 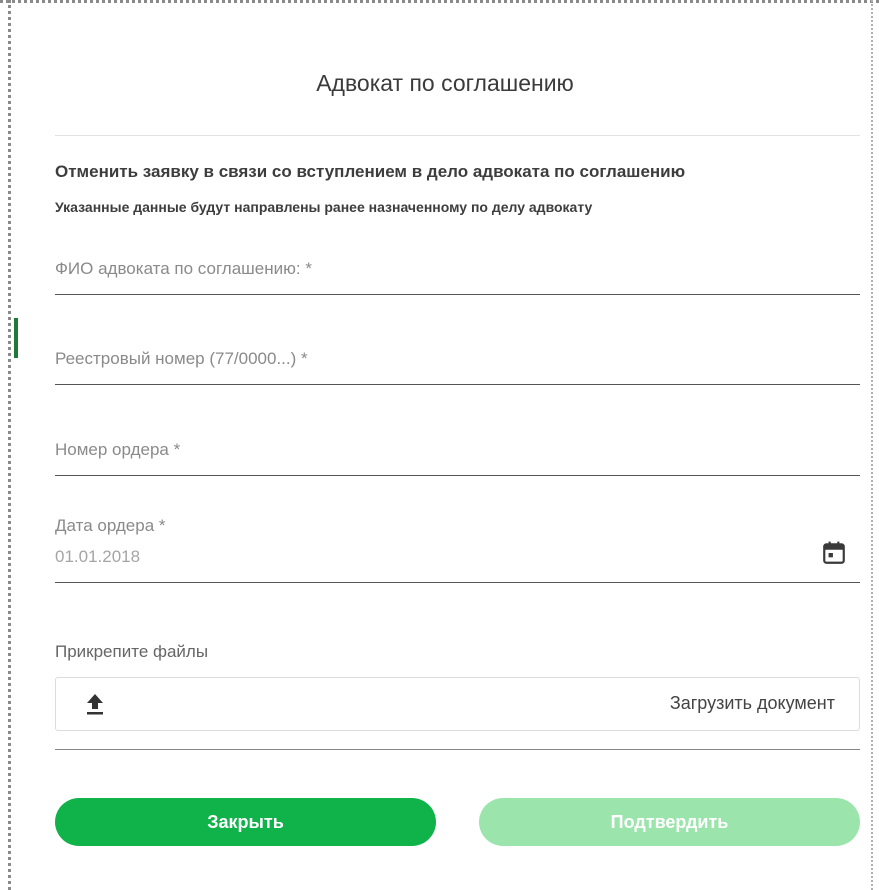 I want to click on lawyer-name-field, so click(x=457, y=274).